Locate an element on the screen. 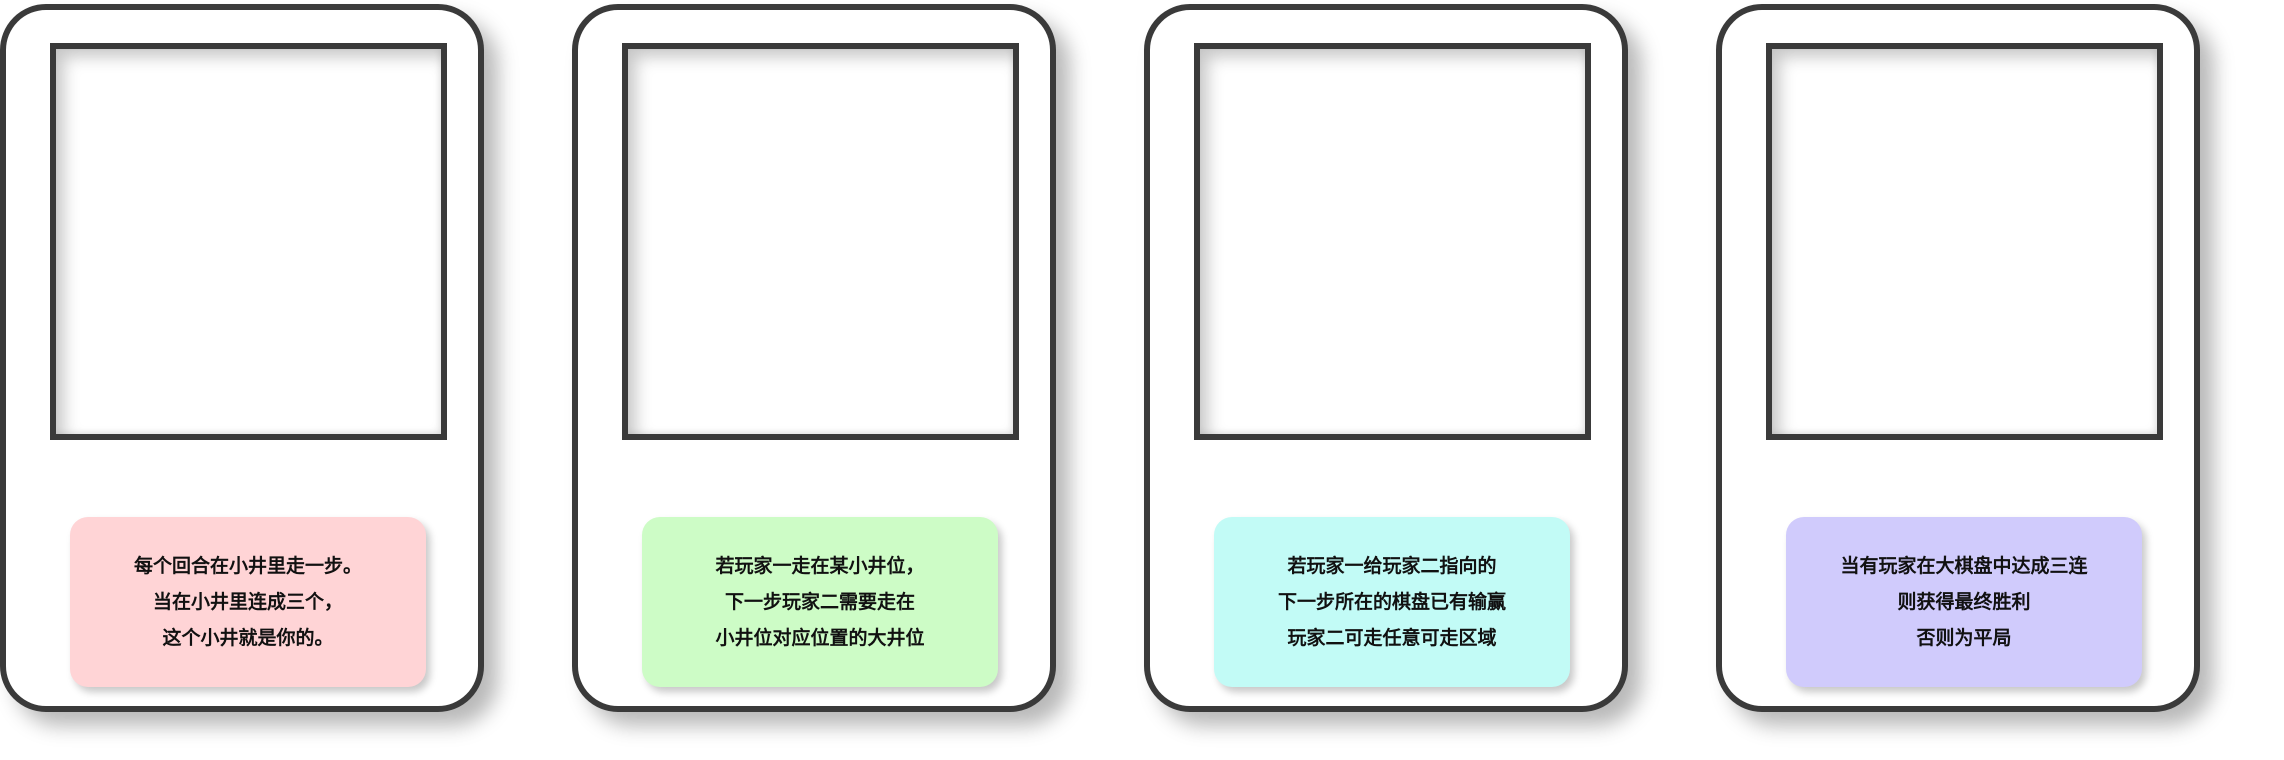  rule-note: 若玩家一给玩家二指向的 下一步所在的棋盘已有输赢 玩家二可走任意可走区域 is located at coordinates (1392, 602).